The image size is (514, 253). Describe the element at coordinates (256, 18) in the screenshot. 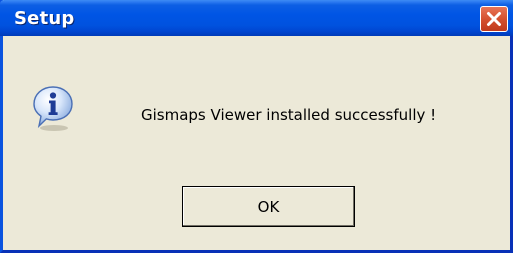

I see `title-bar: Setup` at that location.